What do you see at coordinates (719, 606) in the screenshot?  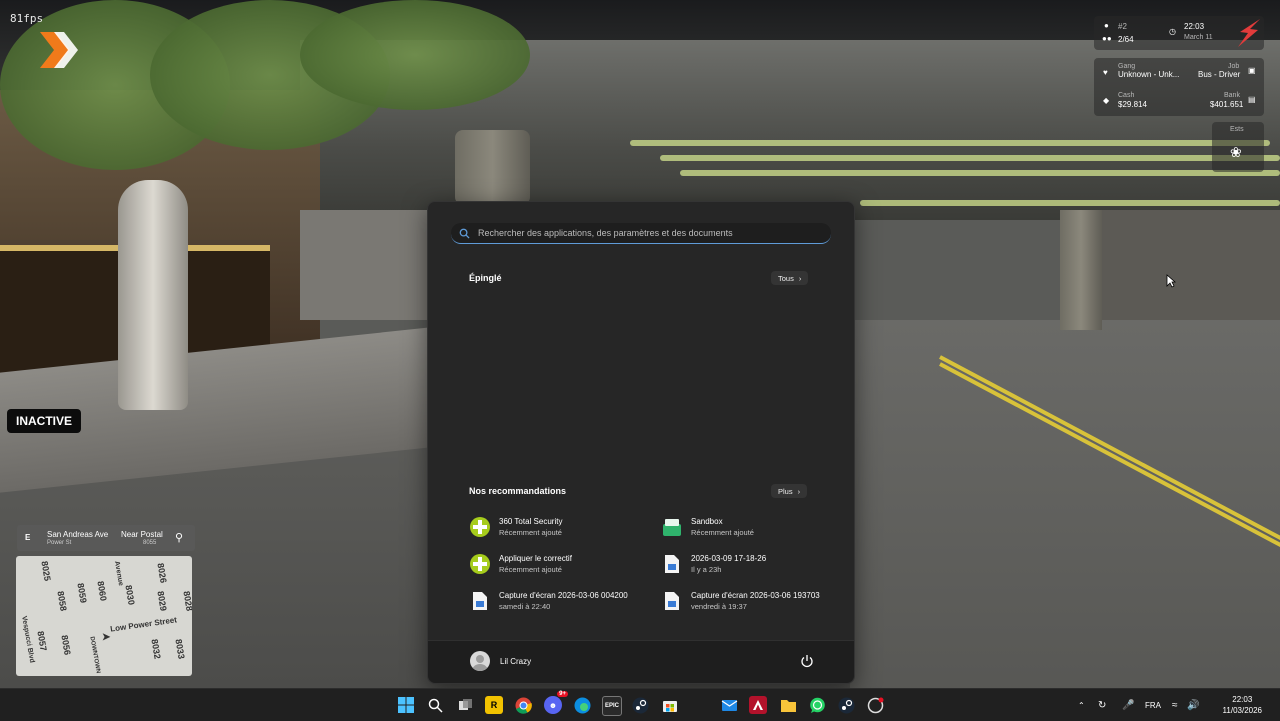 I see `recommendation-sub: vendredi à 19:37` at bounding box center [719, 606].